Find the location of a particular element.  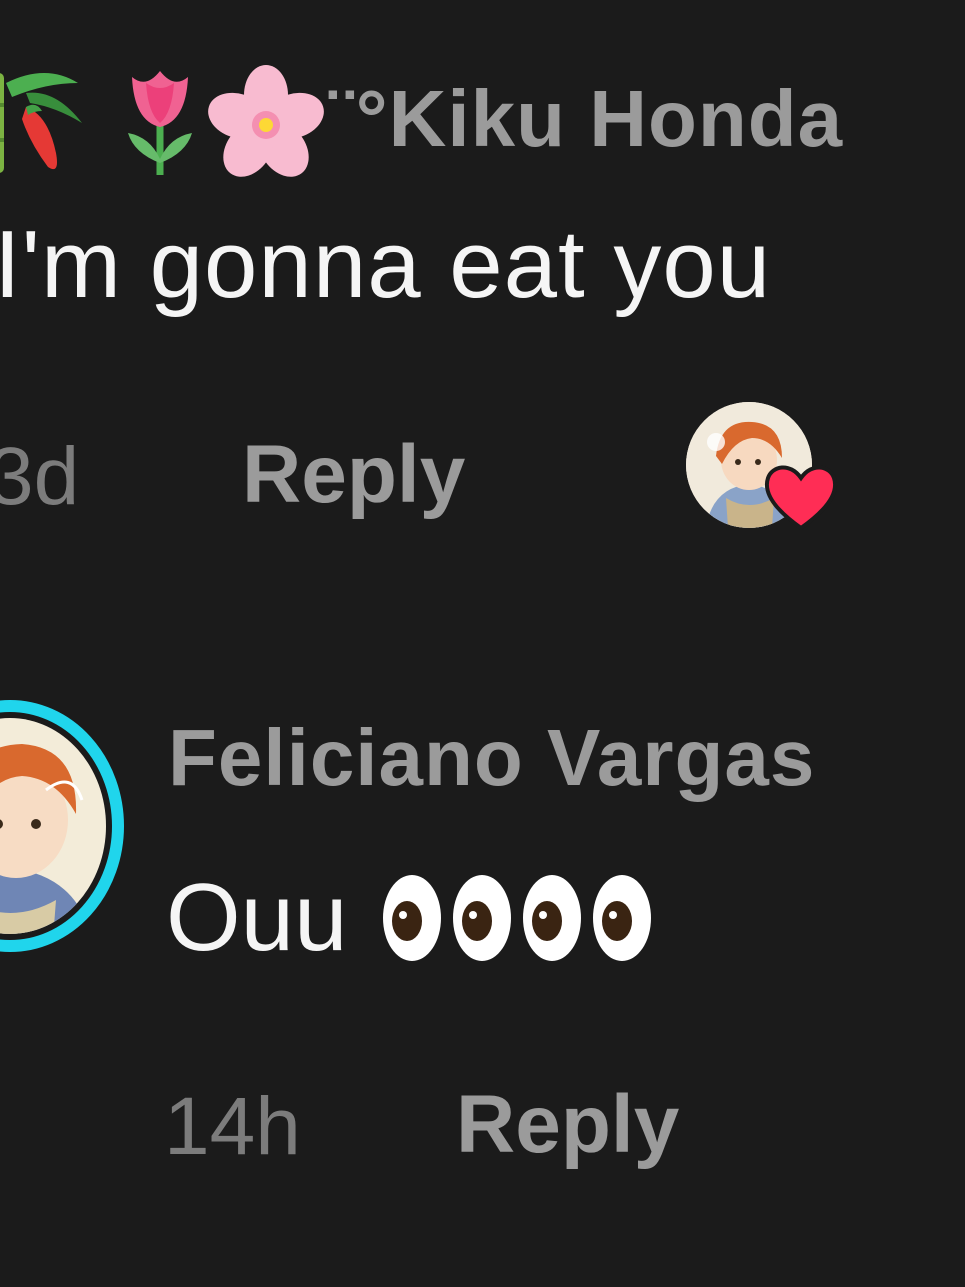

comment-text: Ouu is located at coordinates (413, 918).